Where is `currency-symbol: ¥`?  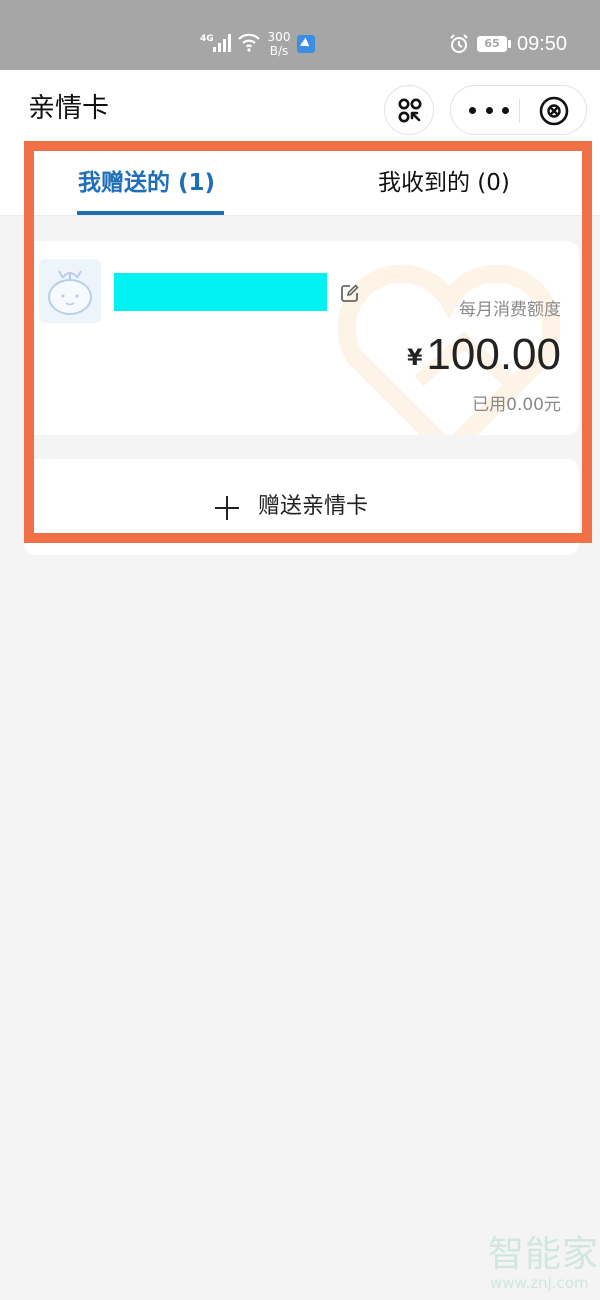
currency-symbol: ¥ is located at coordinates (415, 358).